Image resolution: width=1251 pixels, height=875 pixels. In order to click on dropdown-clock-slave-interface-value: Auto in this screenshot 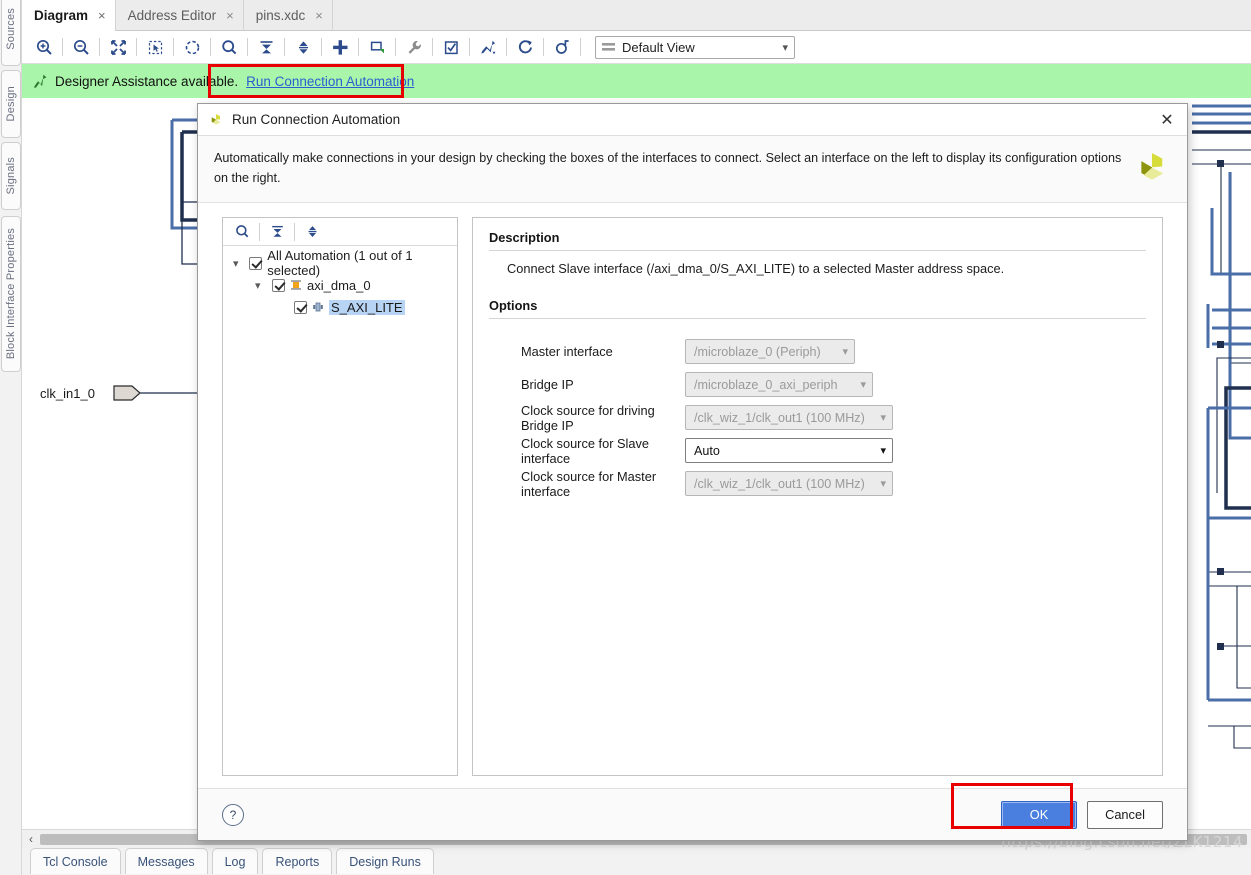, I will do `click(707, 450)`.